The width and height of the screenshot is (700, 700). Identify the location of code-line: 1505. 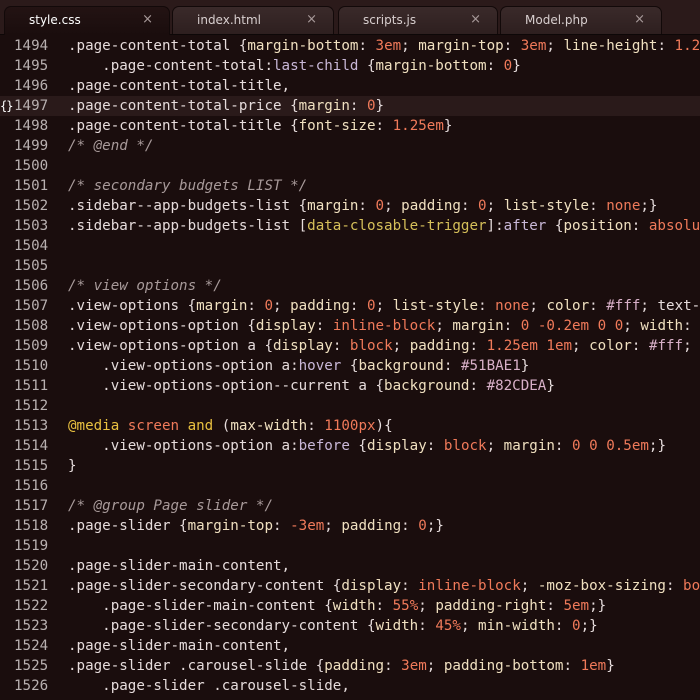
(350, 266).